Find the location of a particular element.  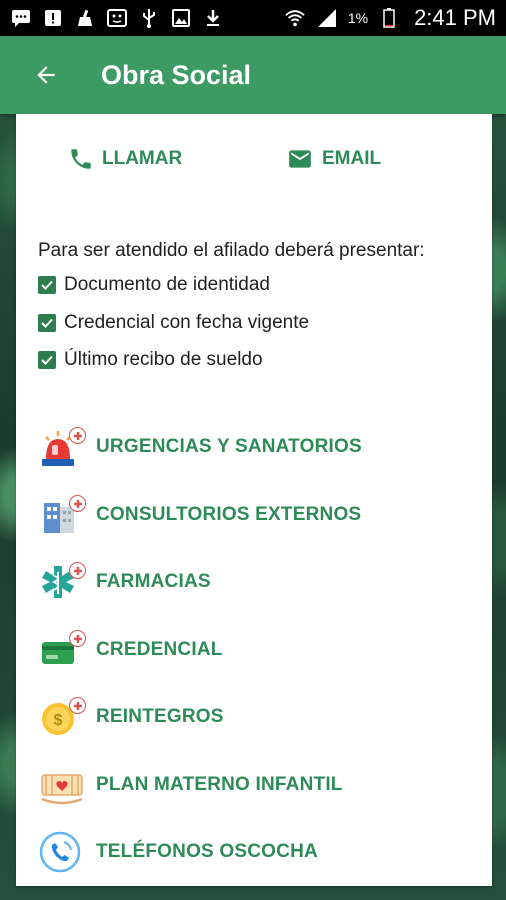

face-icon is located at coordinates (117, 18).